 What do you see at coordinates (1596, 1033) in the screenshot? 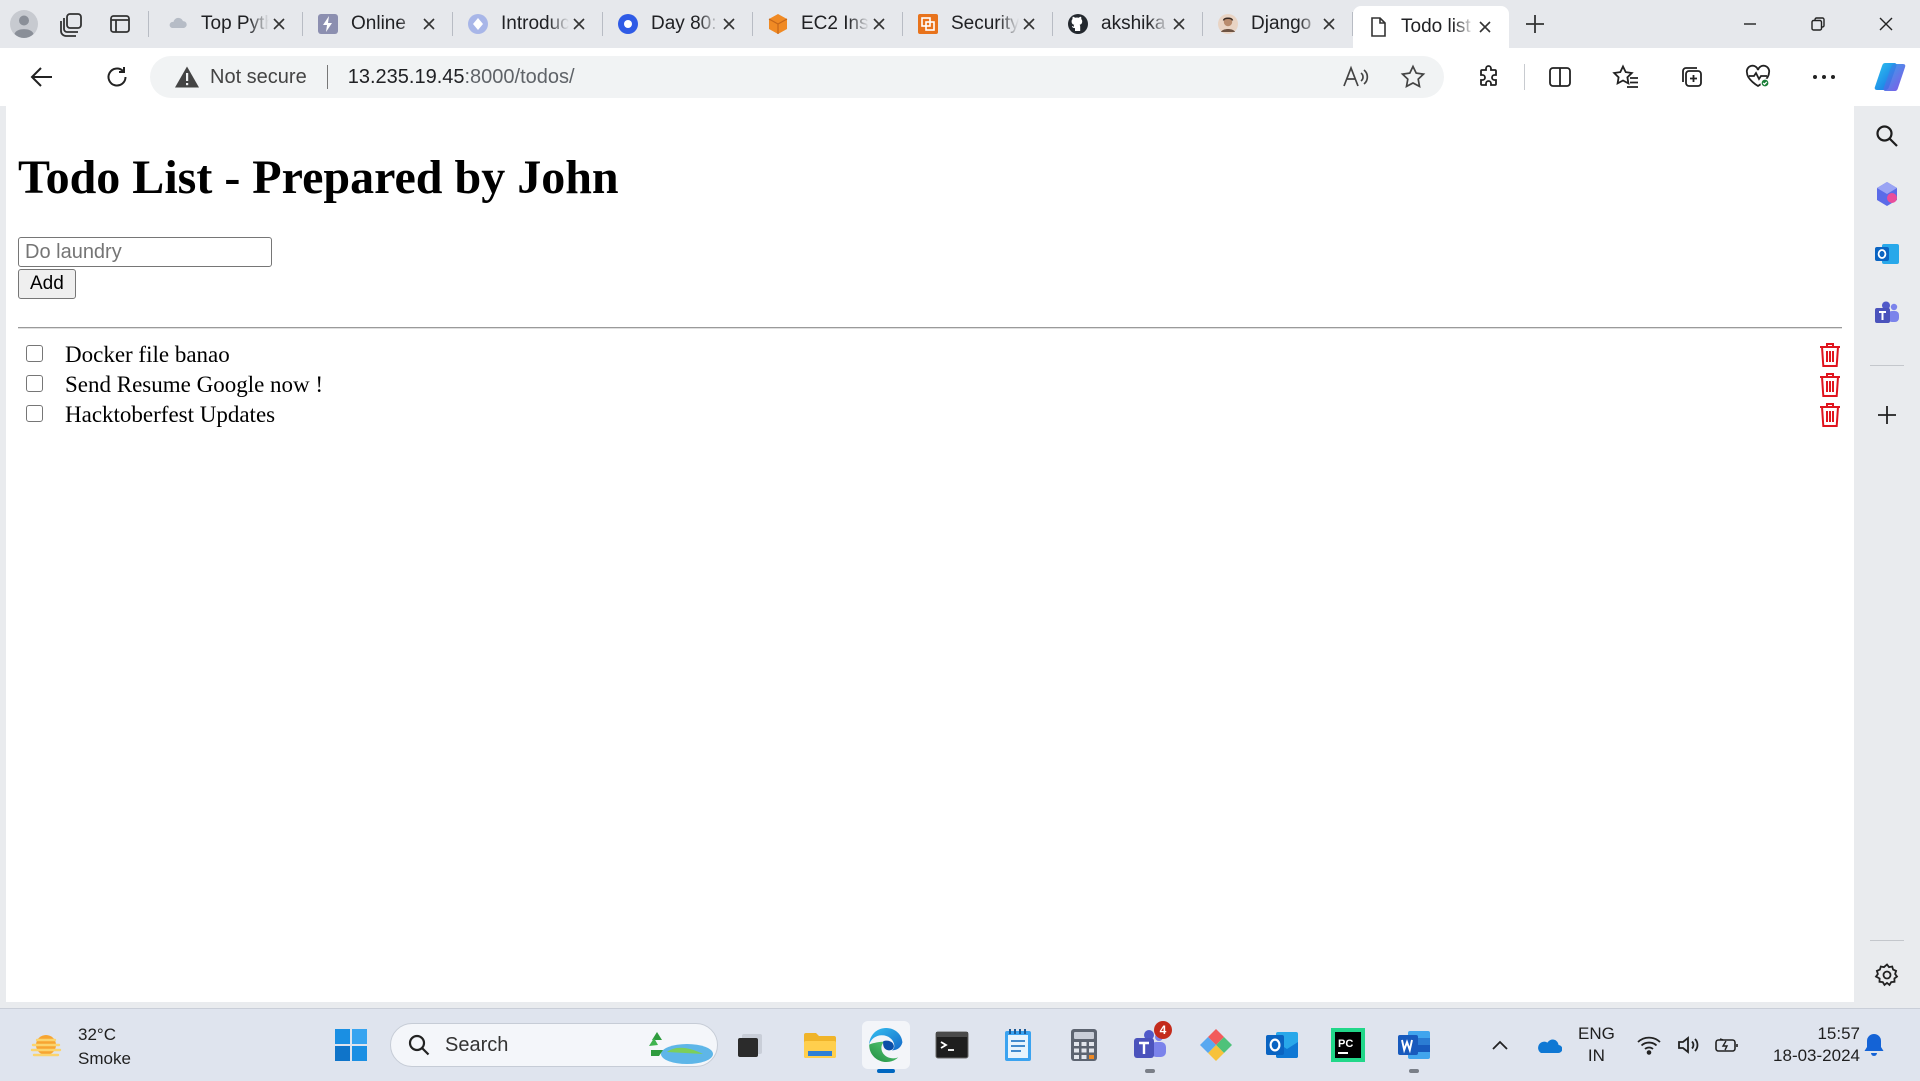
I see `language-label: ENG` at bounding box center [1596, 1033].